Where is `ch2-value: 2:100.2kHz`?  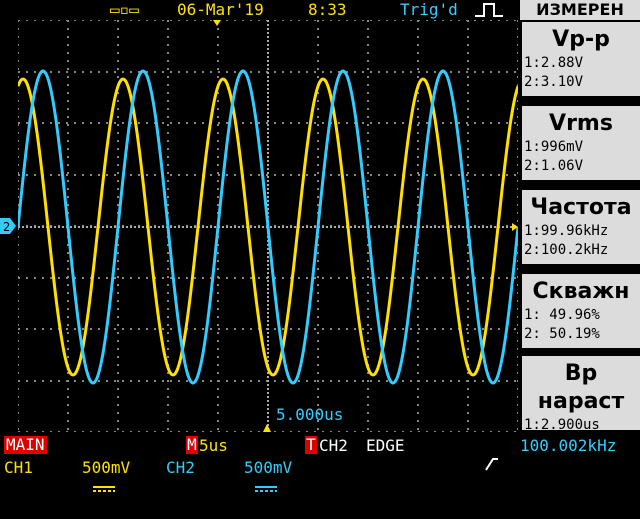 ch2-value: 2:100.2kHz is located at coordinates (566, 250).